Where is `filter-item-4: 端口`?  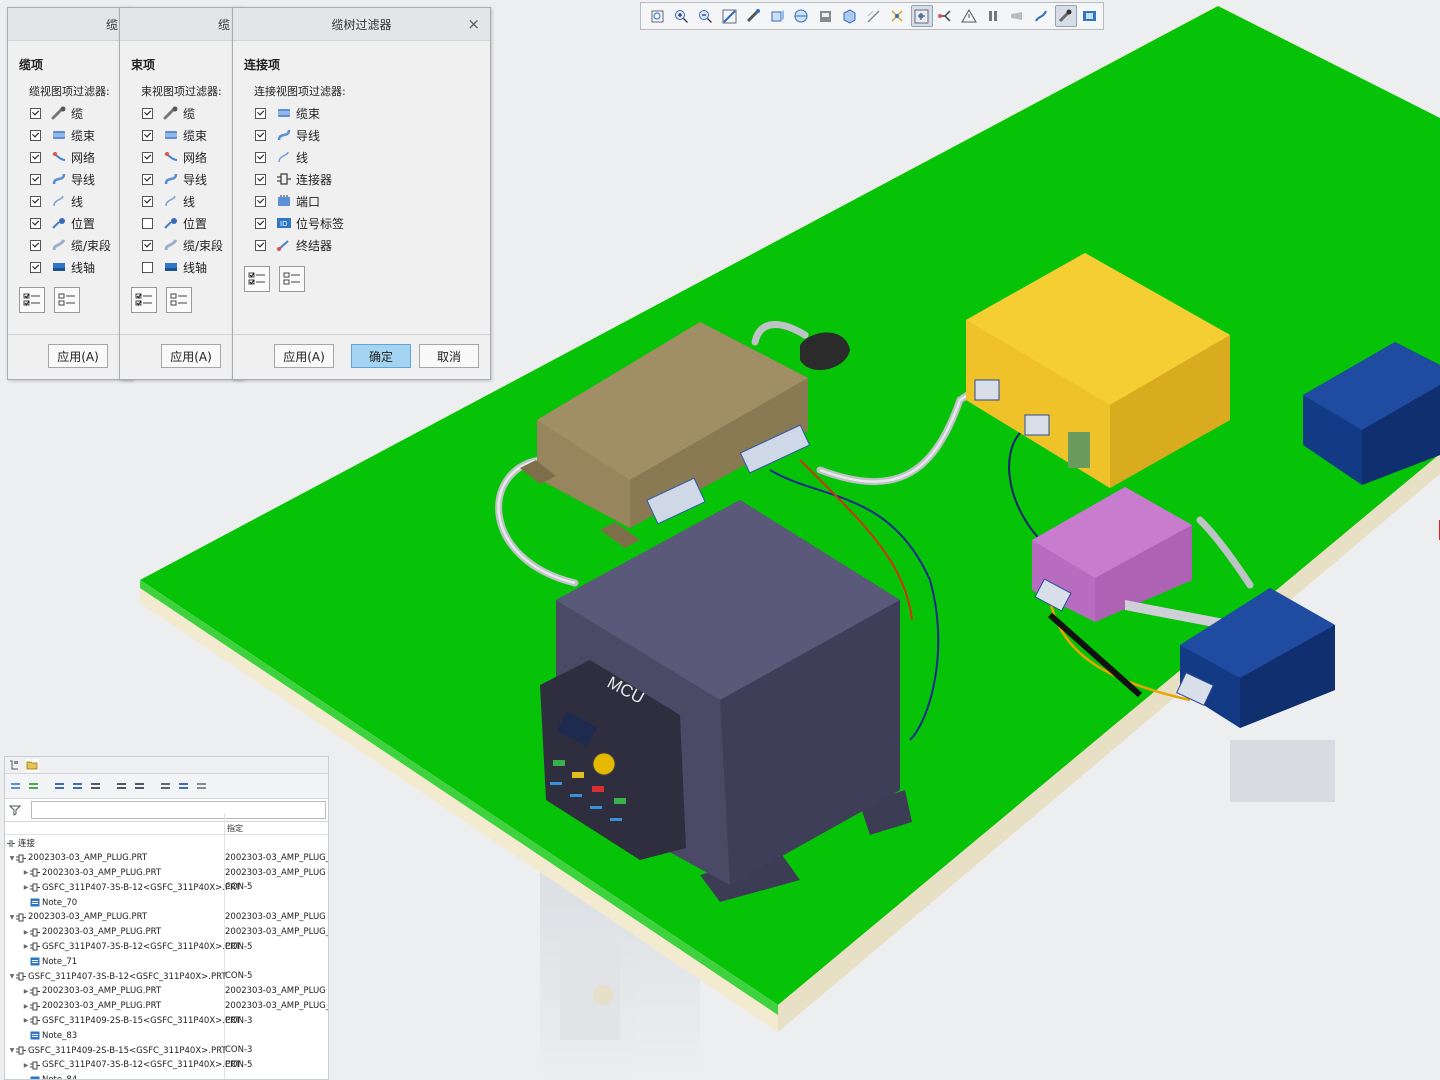
filter-item-4: 端口 is located at coordinates (299, 201).